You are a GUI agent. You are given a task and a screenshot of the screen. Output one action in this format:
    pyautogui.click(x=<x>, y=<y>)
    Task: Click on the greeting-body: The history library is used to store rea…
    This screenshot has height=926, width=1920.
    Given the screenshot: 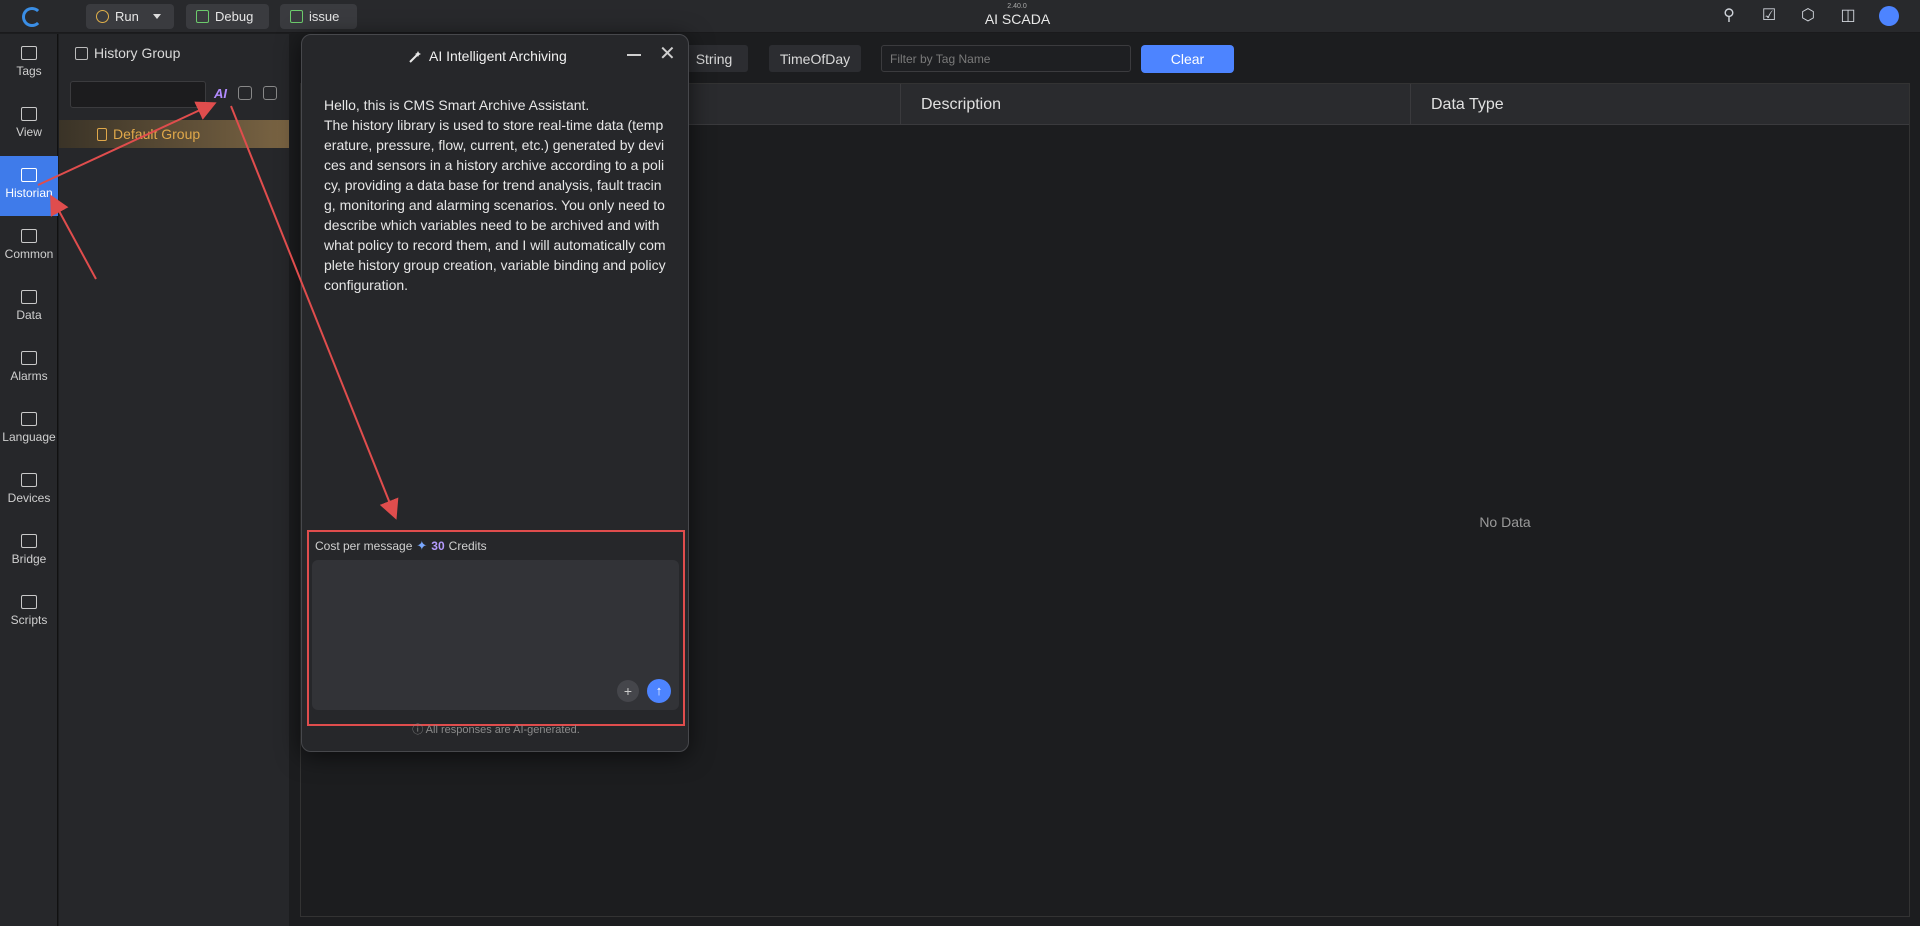 What is the action you would take?
    pyautogui.click(x=495, y=205)
    